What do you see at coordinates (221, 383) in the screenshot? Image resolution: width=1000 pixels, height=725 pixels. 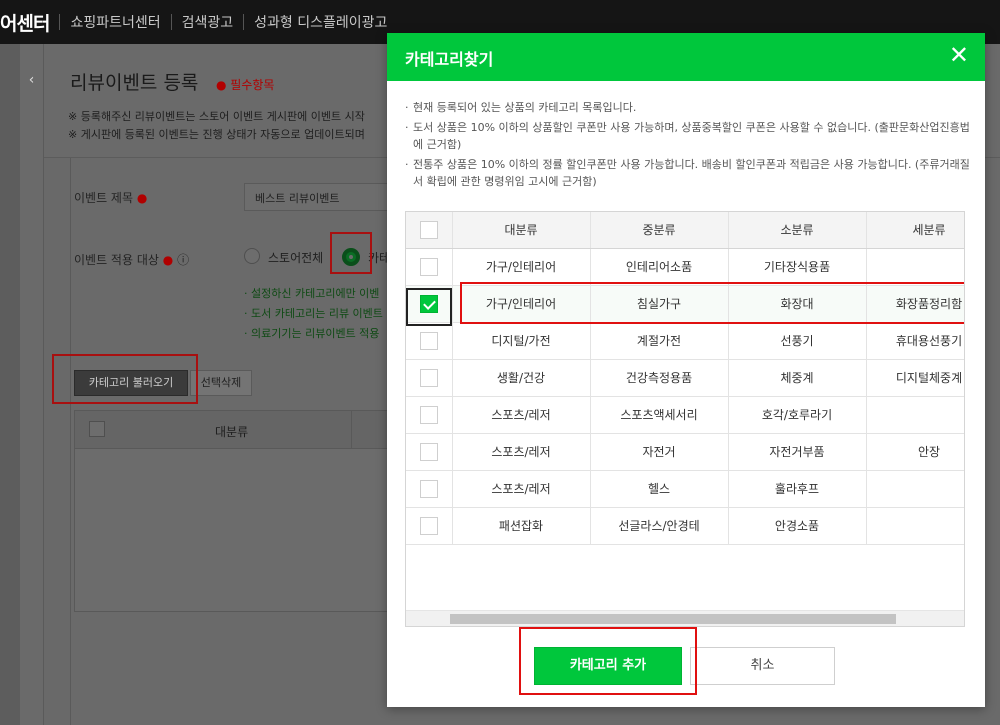 I see `delete-selected-button: 선택삭제` at bounding box center [221, 383].